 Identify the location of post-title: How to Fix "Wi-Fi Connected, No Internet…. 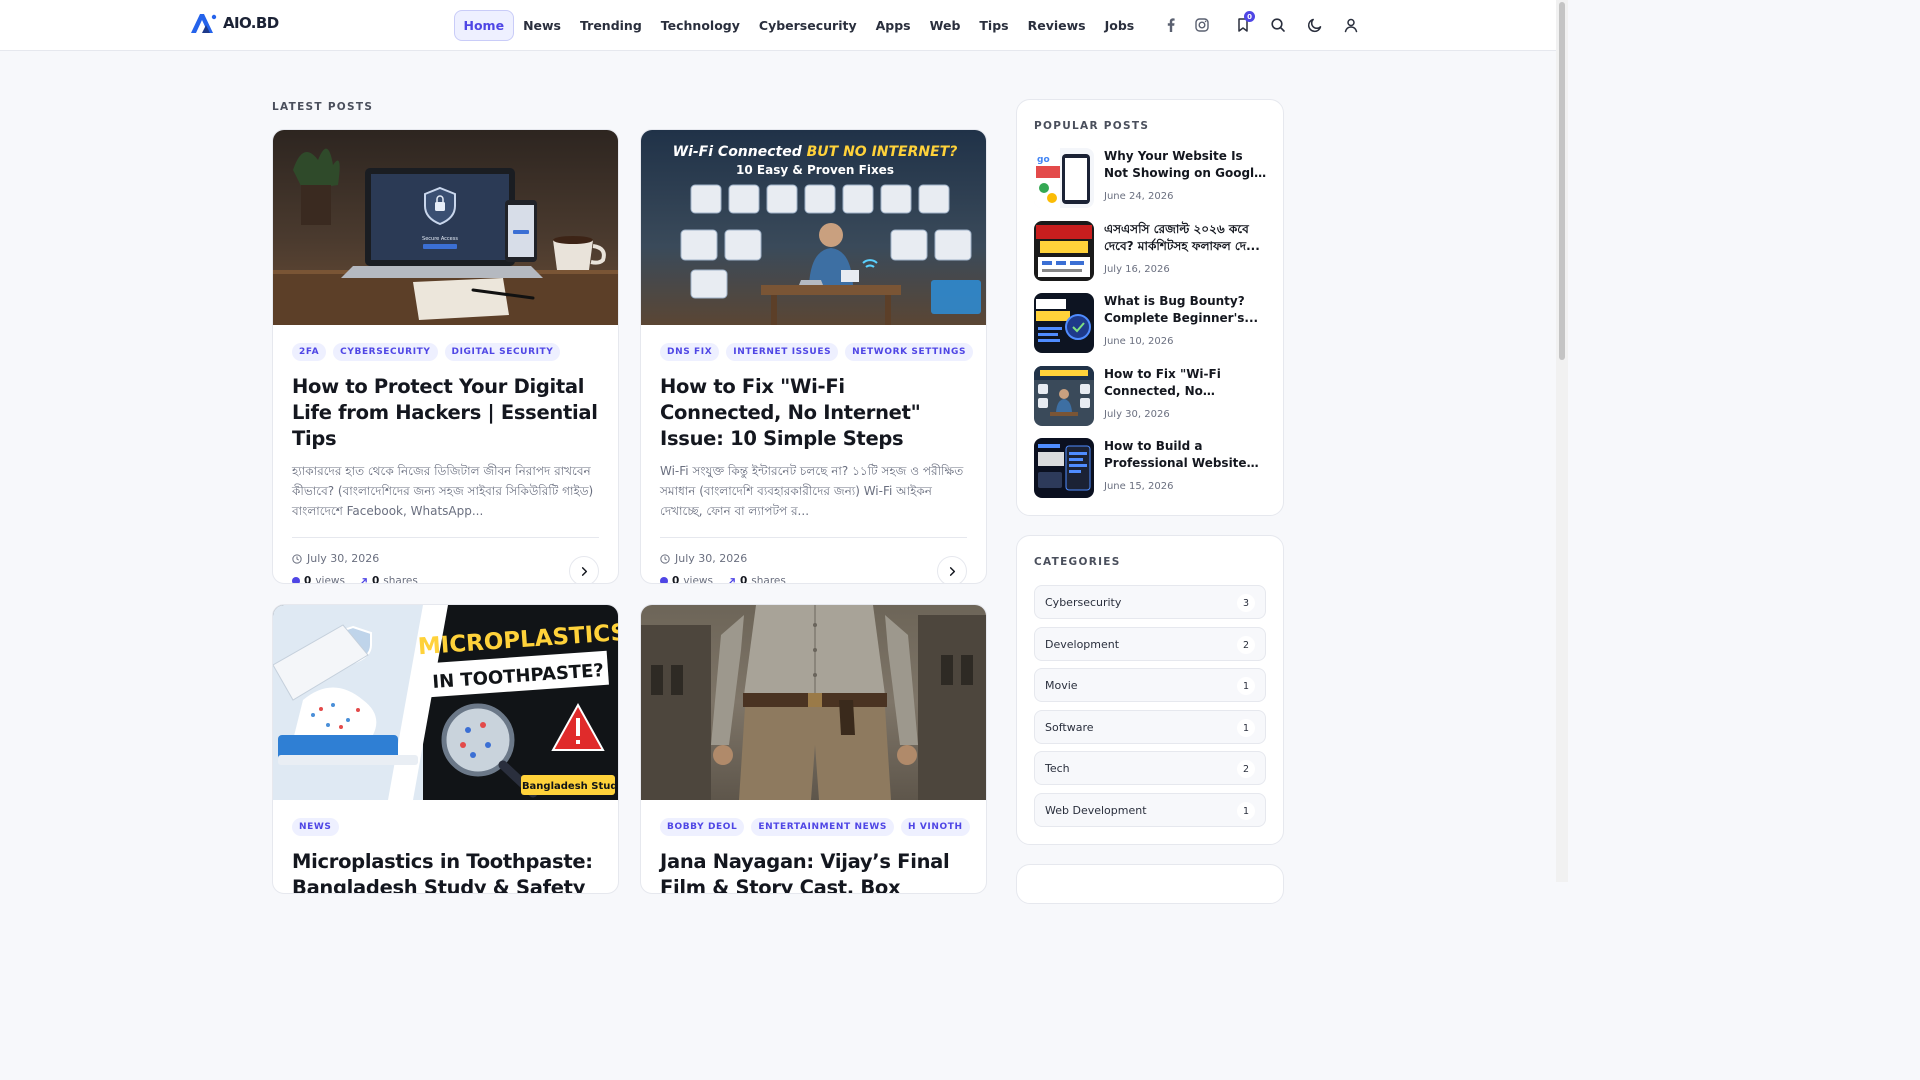
(813, 413).